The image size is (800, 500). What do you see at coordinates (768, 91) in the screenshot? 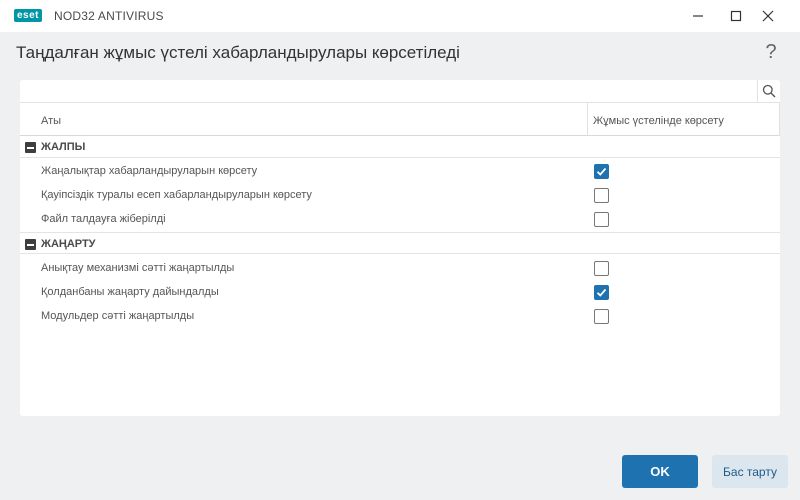
I see `search-icon` at bounding box center [768, 91].